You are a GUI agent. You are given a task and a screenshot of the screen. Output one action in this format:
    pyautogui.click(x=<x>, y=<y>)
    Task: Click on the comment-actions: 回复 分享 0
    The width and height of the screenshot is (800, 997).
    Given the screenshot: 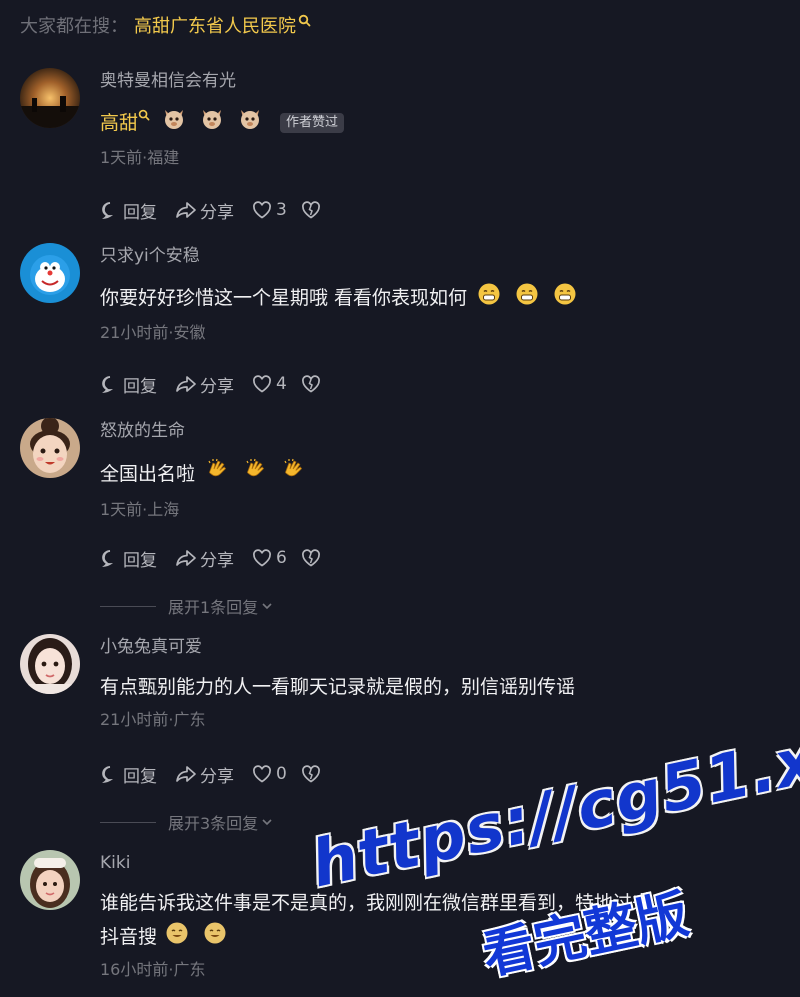 What is the action you would take?
    pyautogui.click(x=221, y=774)
    